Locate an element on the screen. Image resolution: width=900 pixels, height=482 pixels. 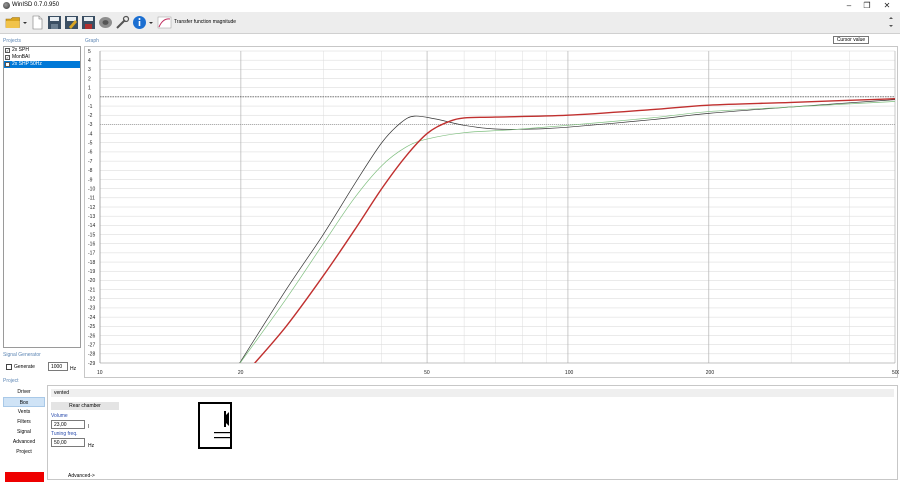
toolbar: Transfer function magnitude is located at coordinates (450, 23).